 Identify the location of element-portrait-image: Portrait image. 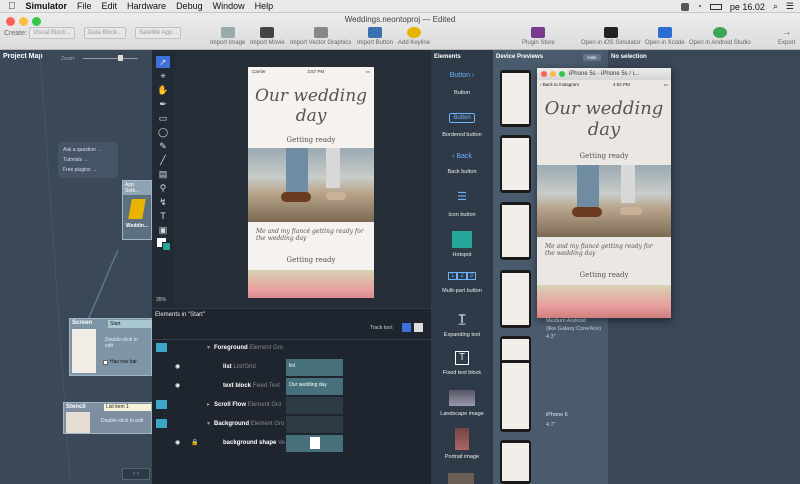
(462, 444).